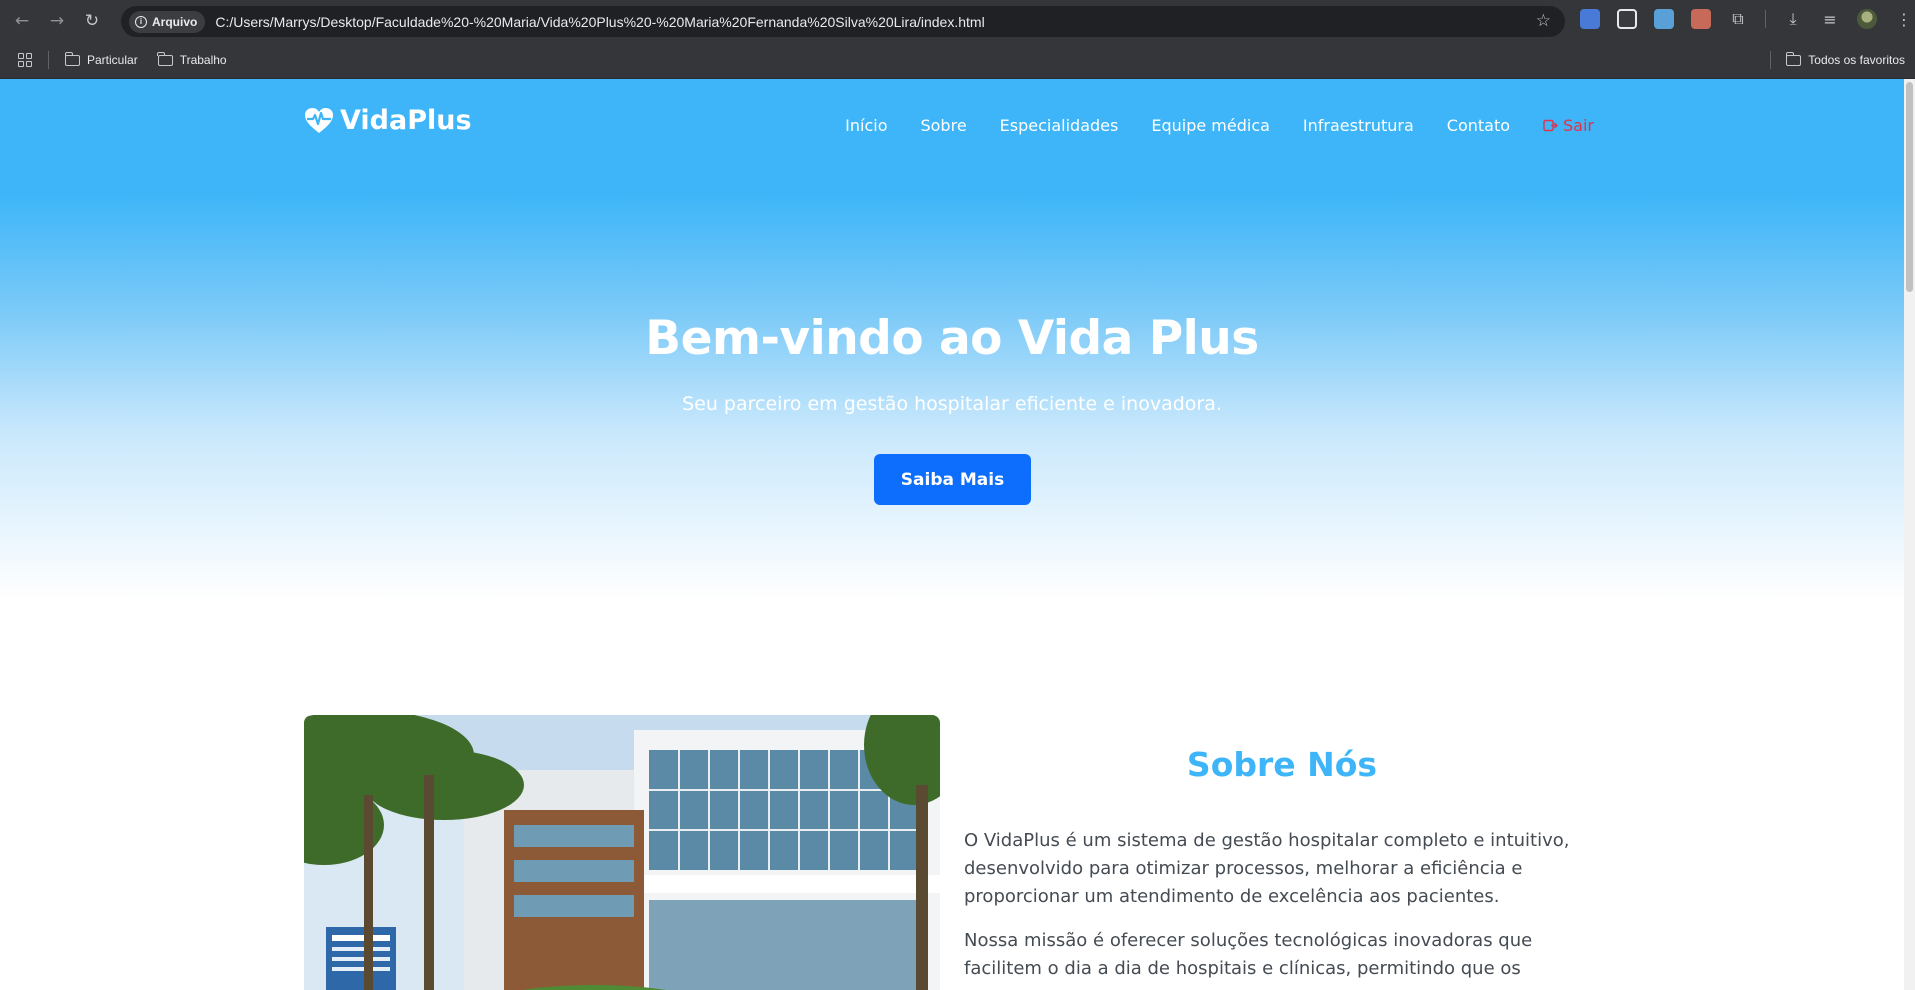  I want to click on about-title: Sobre Nós, so click(1282, 764).